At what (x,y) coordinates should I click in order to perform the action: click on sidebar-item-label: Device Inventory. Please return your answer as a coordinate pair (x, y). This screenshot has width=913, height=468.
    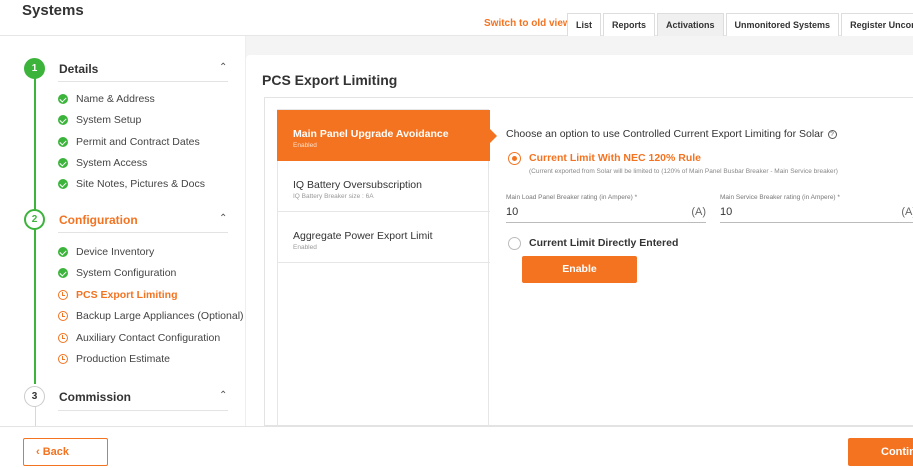
    Looking at the image, I should click on (115, 252).